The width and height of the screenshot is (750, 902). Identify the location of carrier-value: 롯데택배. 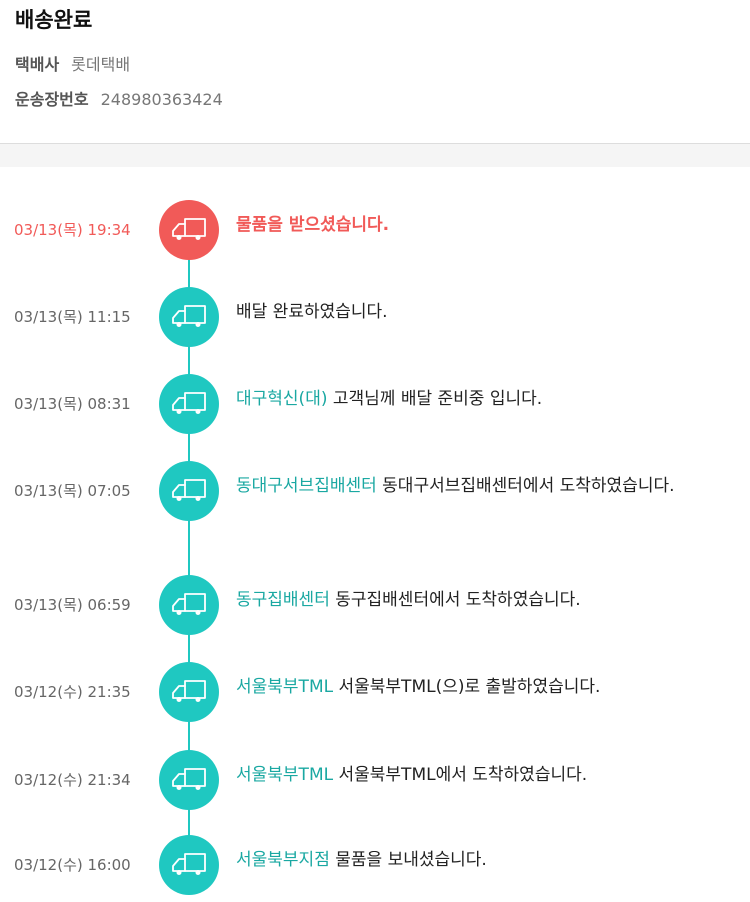
(101, 64).